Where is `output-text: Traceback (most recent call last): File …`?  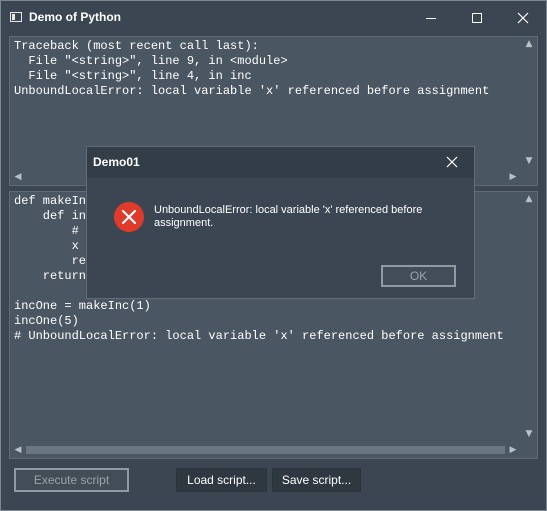
output-text: Traceback (most recent call last): File … is located at coordinates (252, 68).